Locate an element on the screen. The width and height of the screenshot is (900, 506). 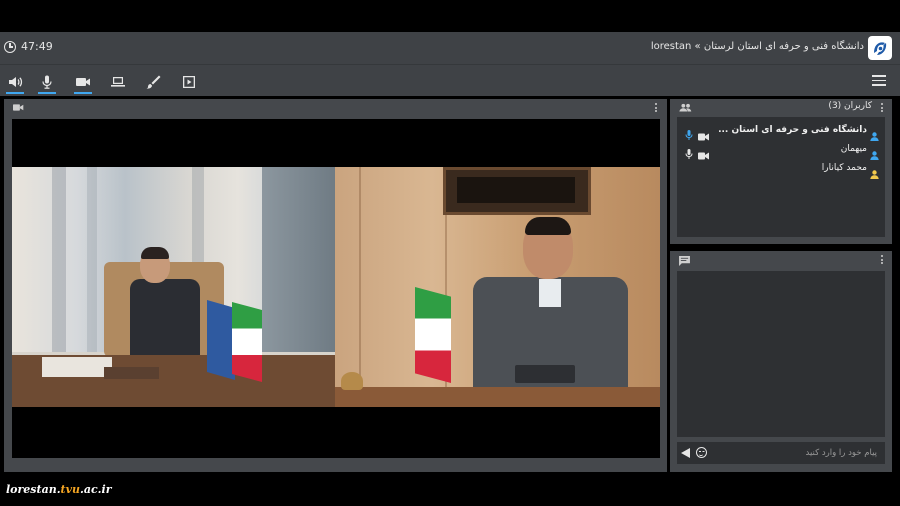
clock-icon is located at coordinates (10, 46).